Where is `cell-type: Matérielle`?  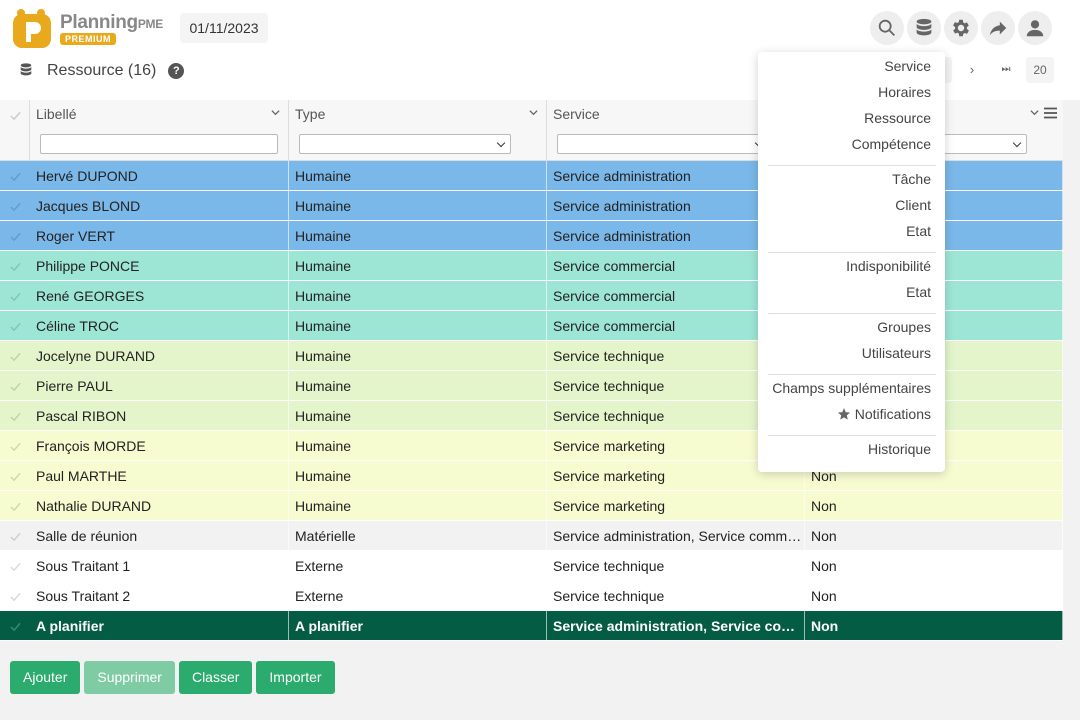
cell-type: Matérielle is located at coordinates (418, 536).